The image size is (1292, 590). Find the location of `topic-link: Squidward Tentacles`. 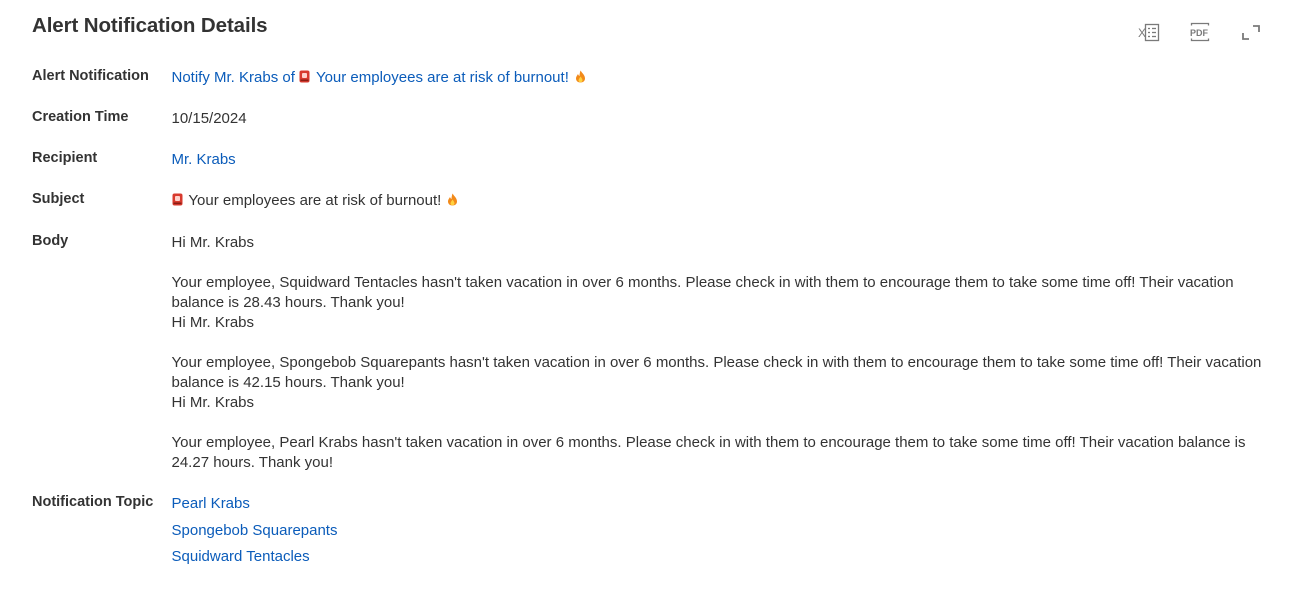

topic-link: Squidward Tentacles is located at coordinates (722, 557).